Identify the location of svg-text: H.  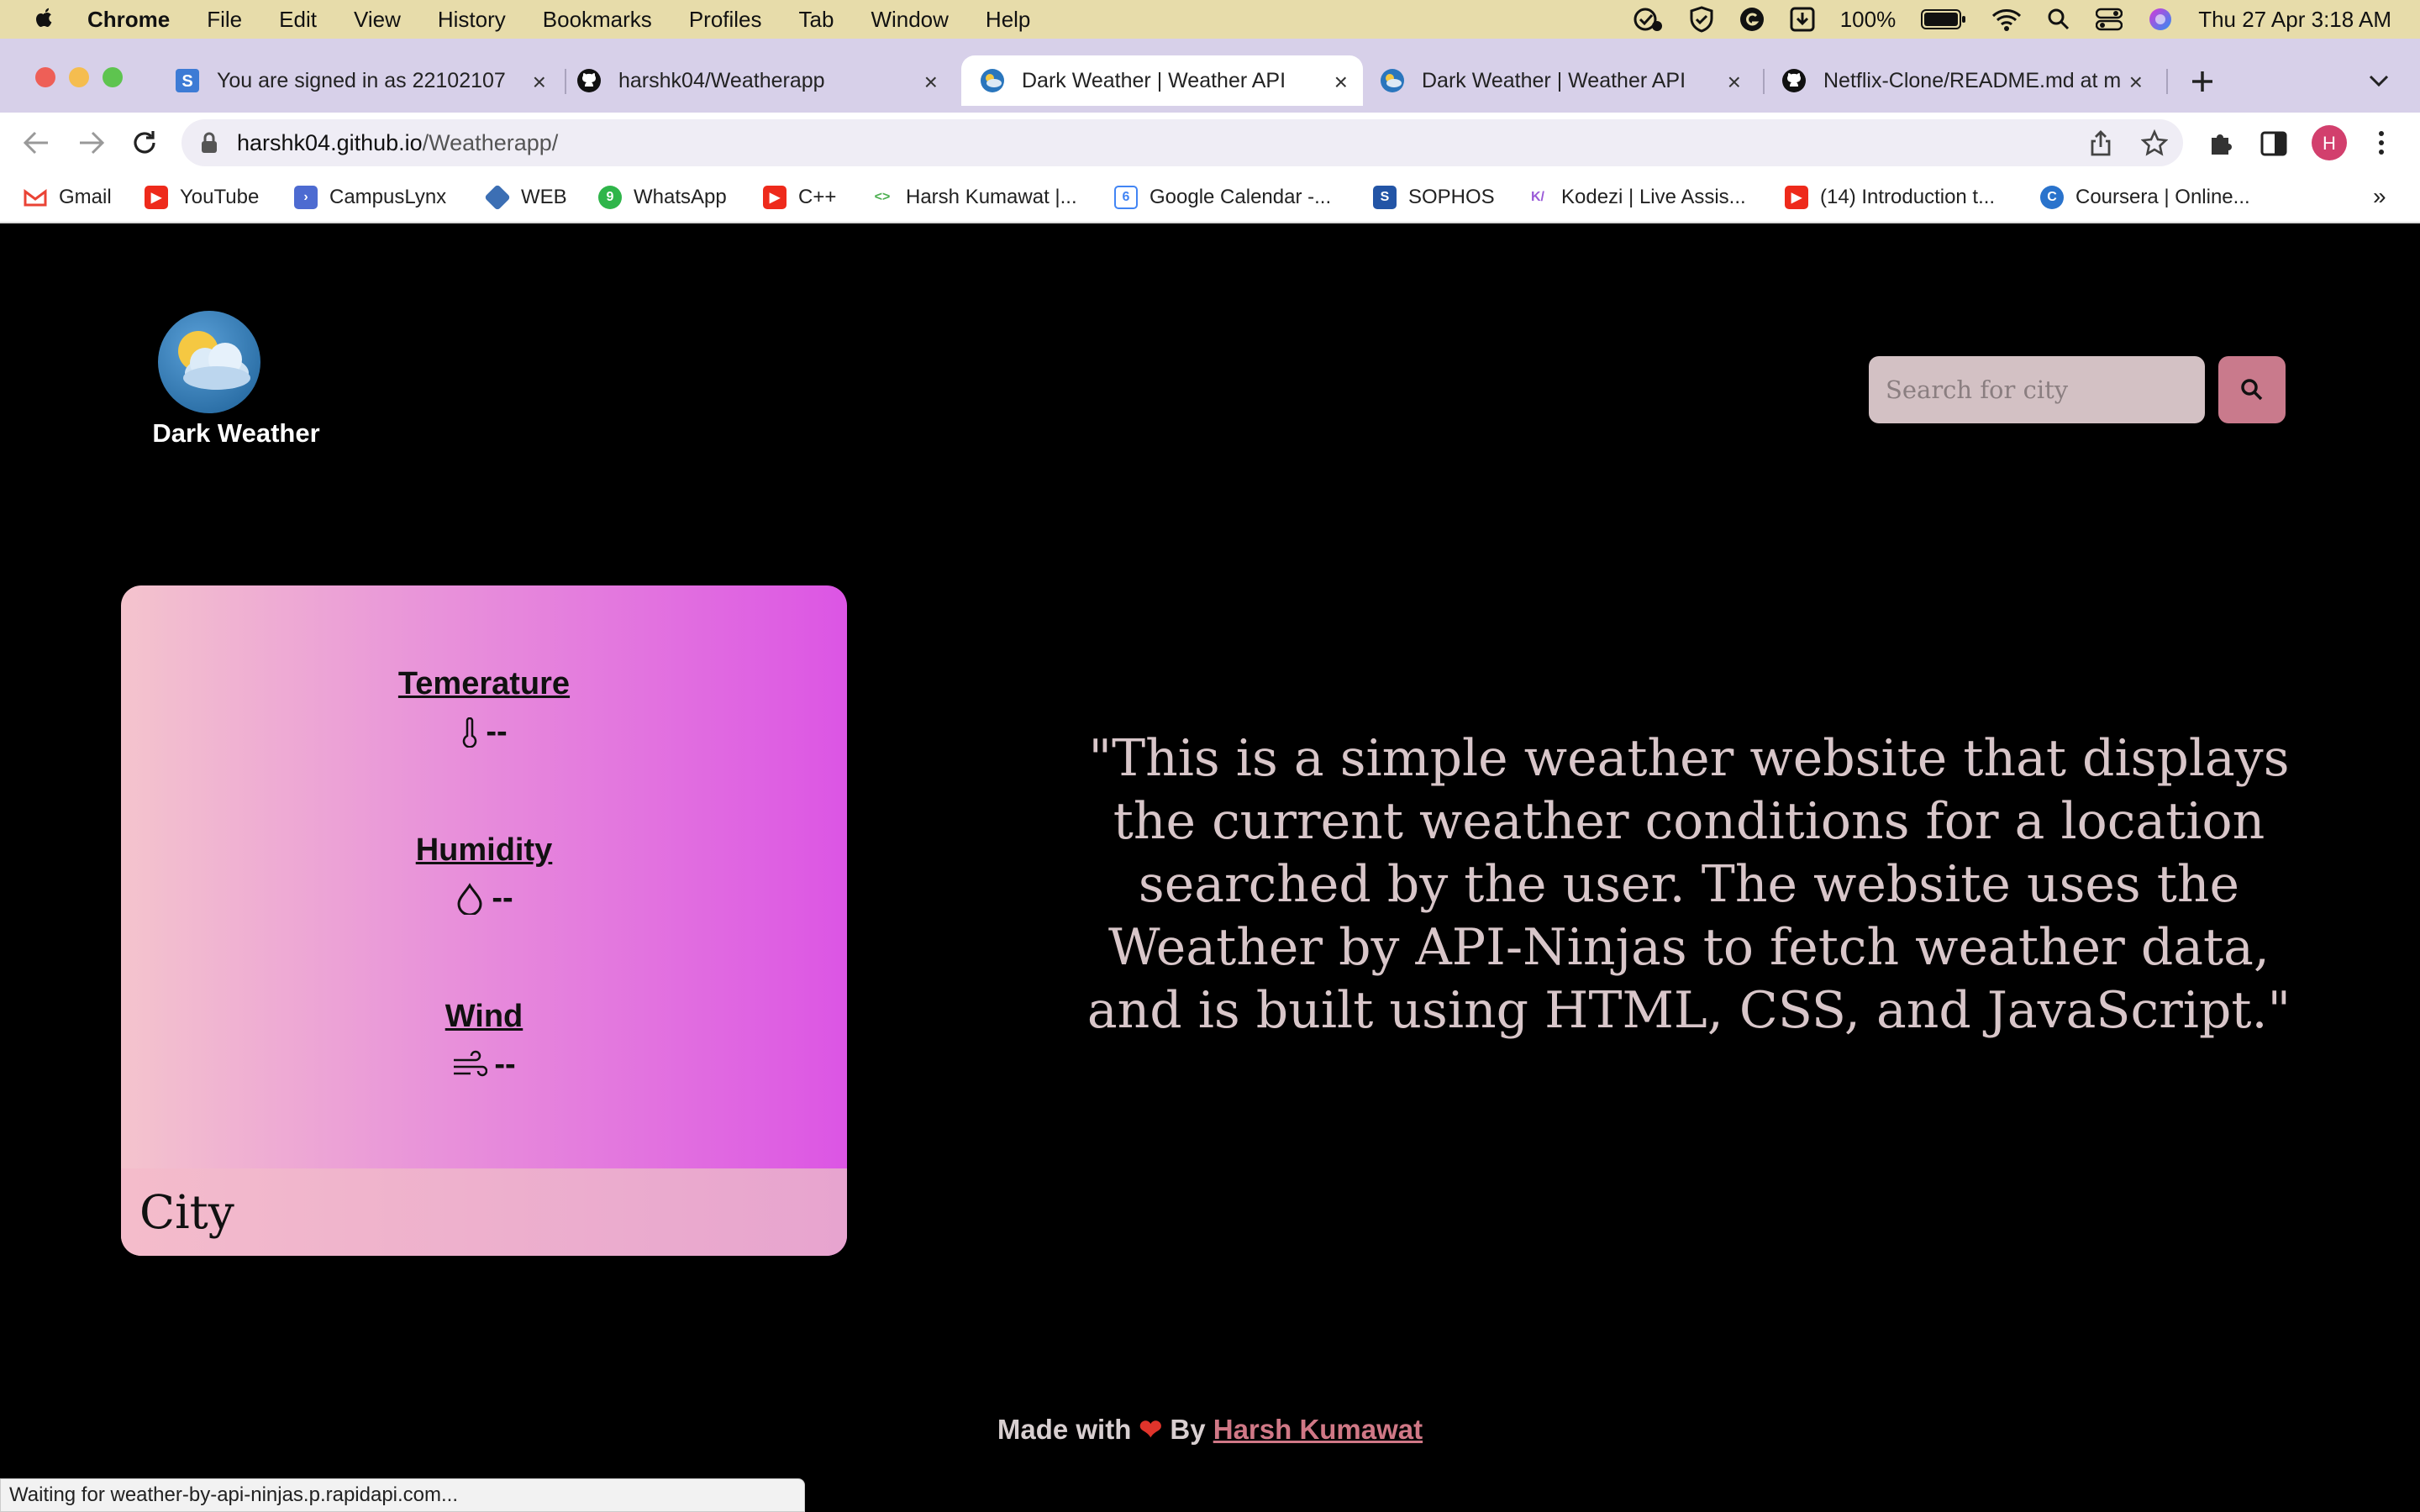
(2329, 143).